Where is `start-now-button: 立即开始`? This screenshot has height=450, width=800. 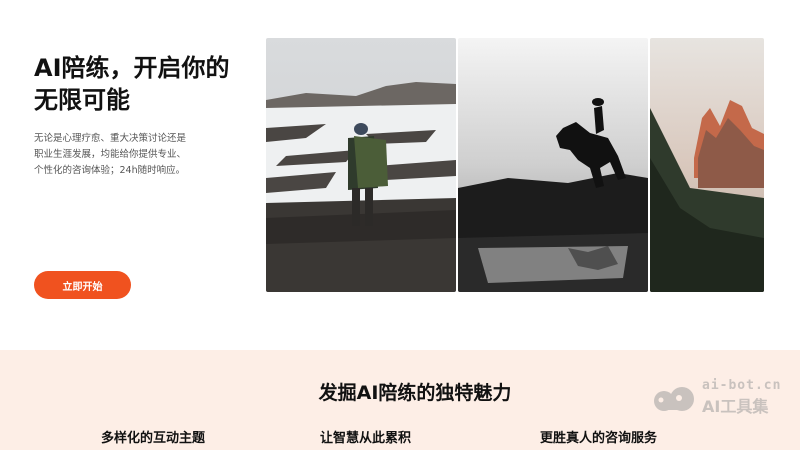
start-now-button: 立即开始 is located at coordinates (82, 285).